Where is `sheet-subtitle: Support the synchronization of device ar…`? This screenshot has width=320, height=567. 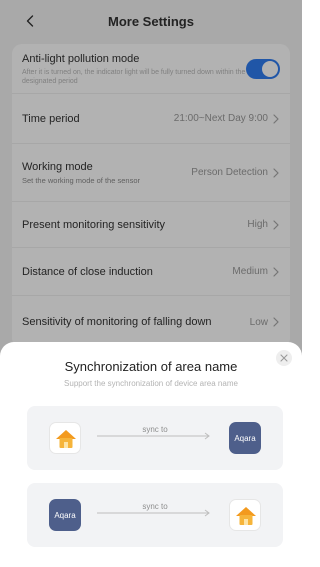 sheet-subtitle: Support the synchronization of device ar… is located at coordinates (151, 383).